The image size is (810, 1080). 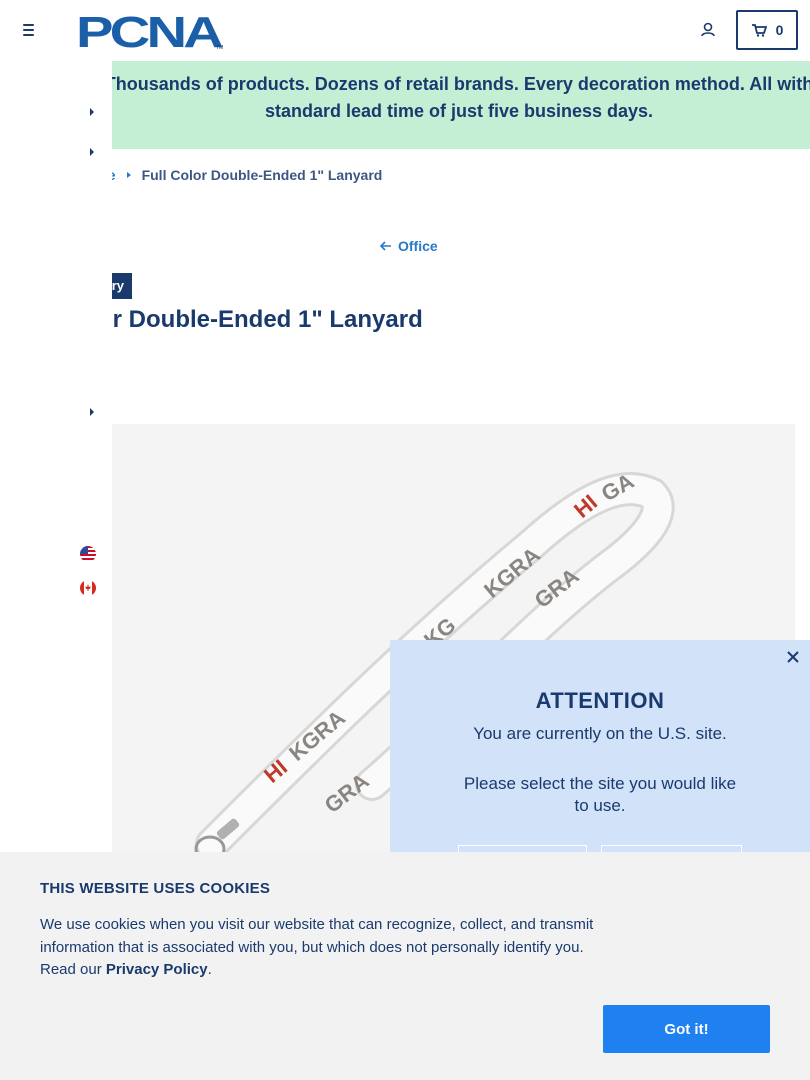 What do you see at coordinates (155, 888) in the screenshot?
I see `cookie-title: THIS WEBSITE USES COOKIES` at bounding box center [155, 888].